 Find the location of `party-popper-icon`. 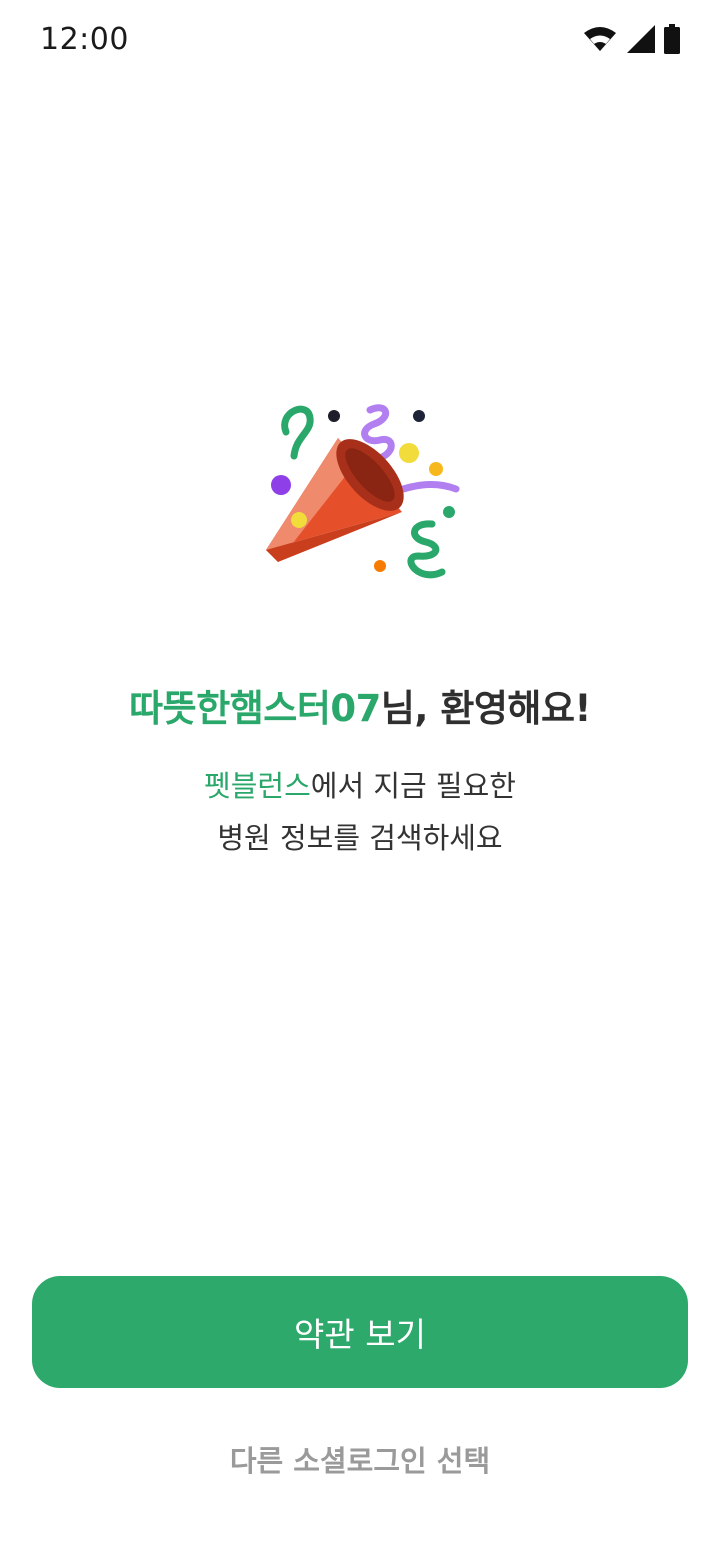

party-popper-icon is located at coordinates (360, 491).